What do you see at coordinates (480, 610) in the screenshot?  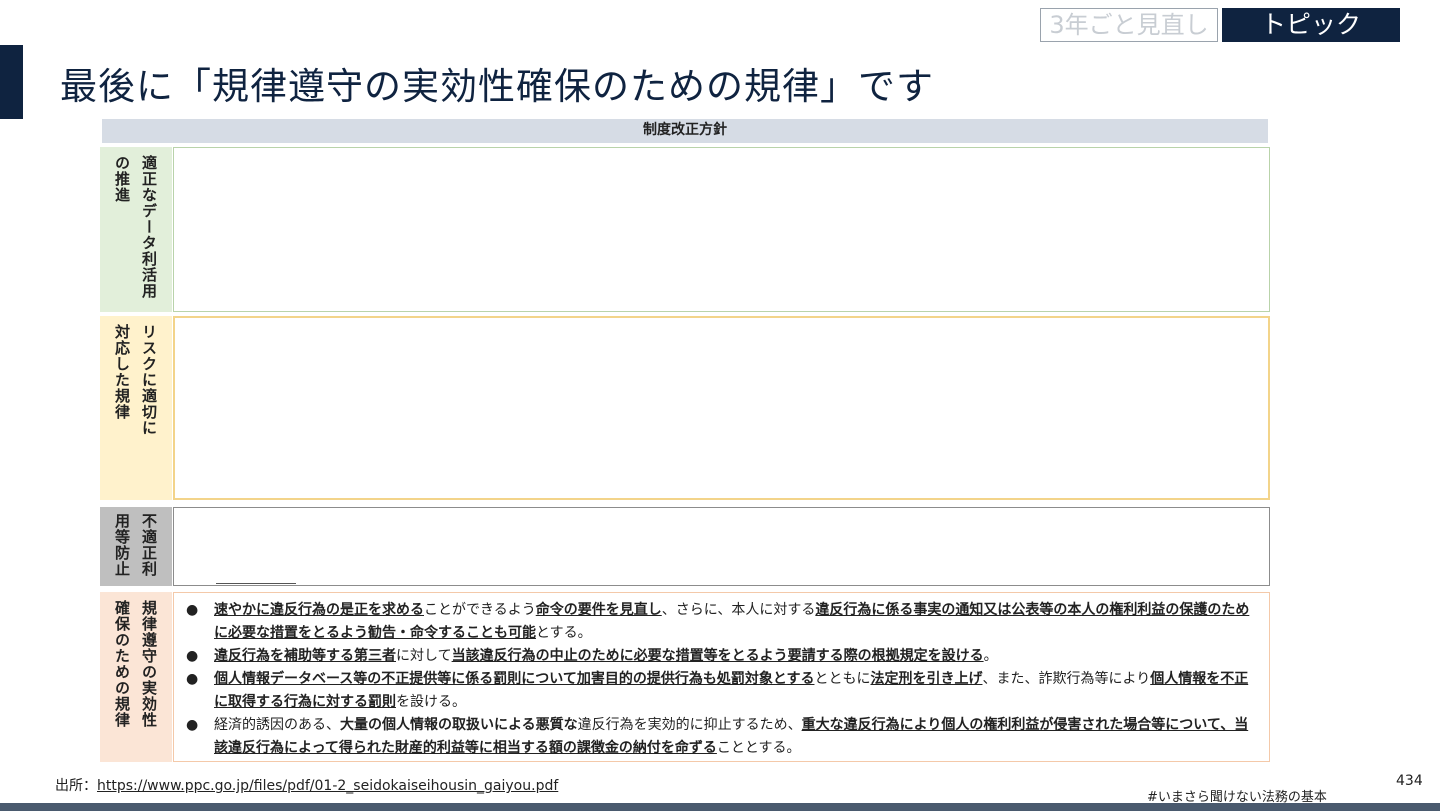 I see `bullet-text: ことができるよう` at bounding box center [480, 610].